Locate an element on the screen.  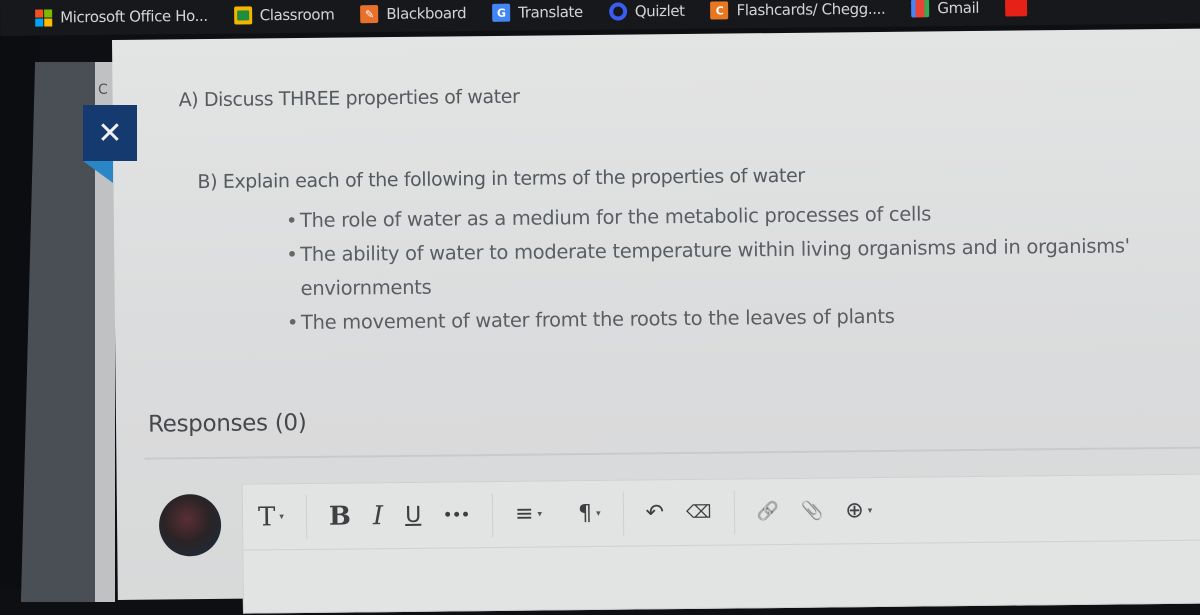
italic-button: I is located at coordinates (378, 516).